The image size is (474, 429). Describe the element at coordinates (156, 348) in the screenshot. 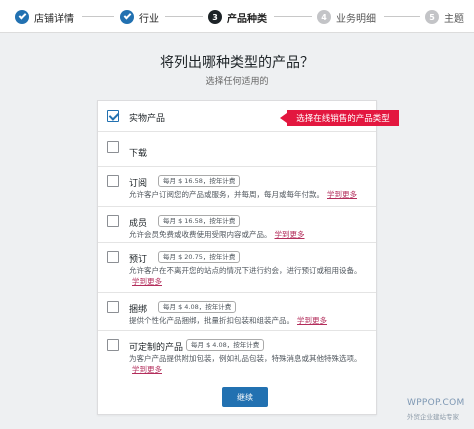

I see `option-label: 可定制的产品` at that location.